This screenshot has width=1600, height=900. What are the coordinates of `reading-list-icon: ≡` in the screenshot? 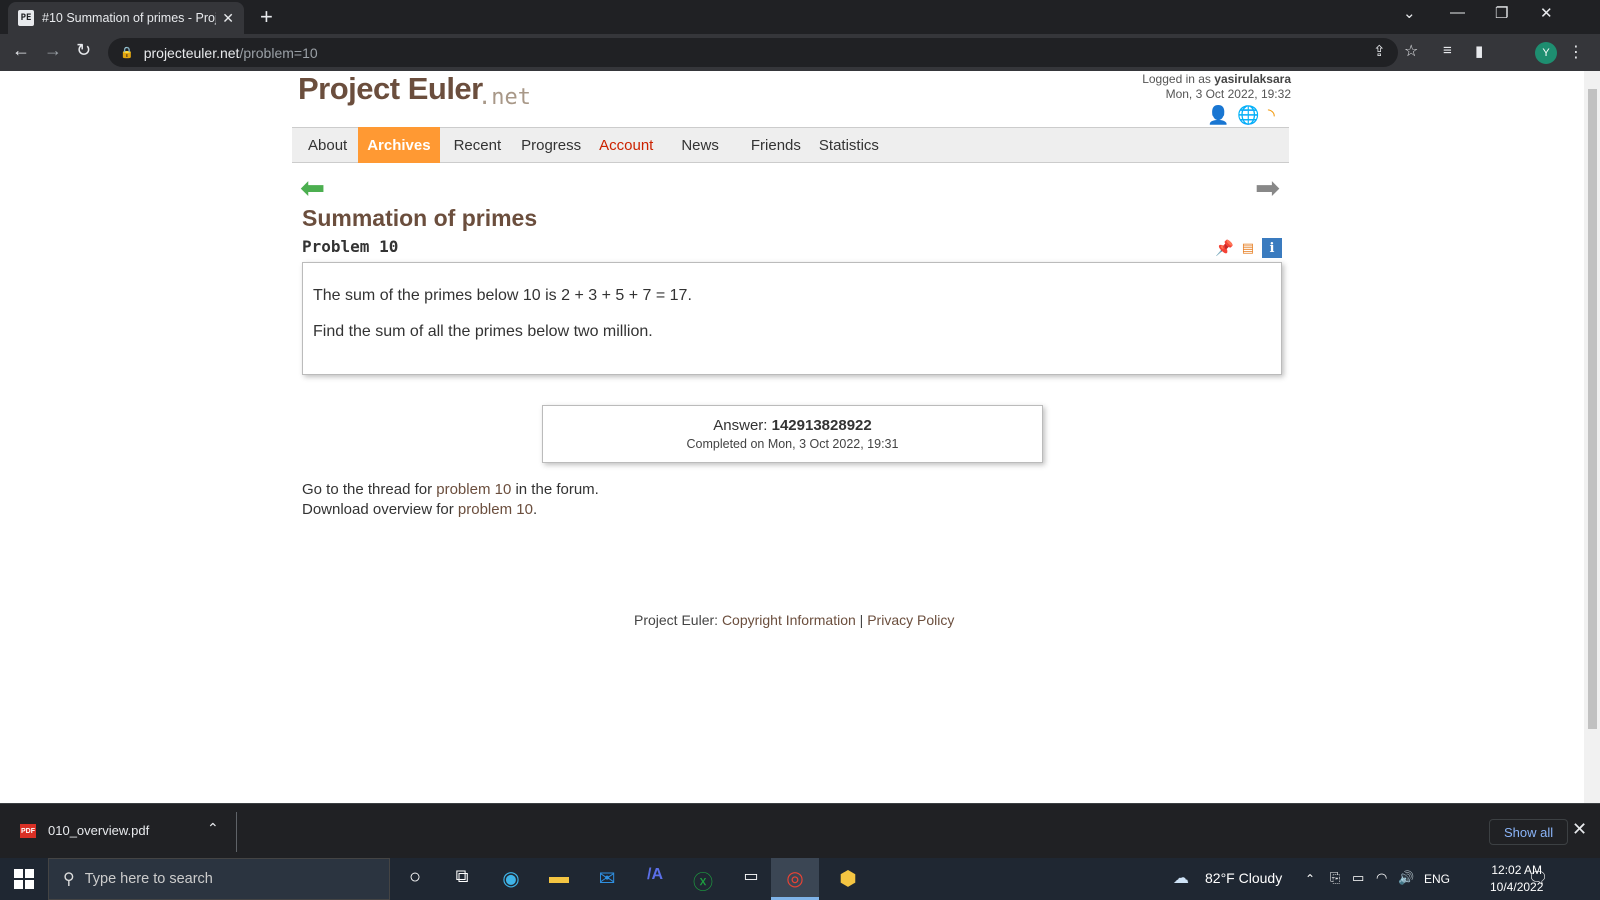 It's located at (1447, 50).